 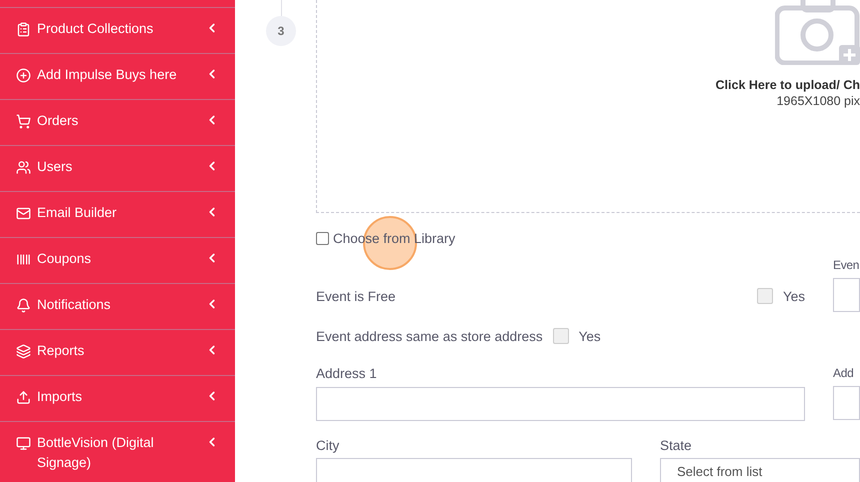 What do you see at coordinates (23, 75) in the screenshot?
I see `plus-circle-icon` at bounding box center [23, 75].